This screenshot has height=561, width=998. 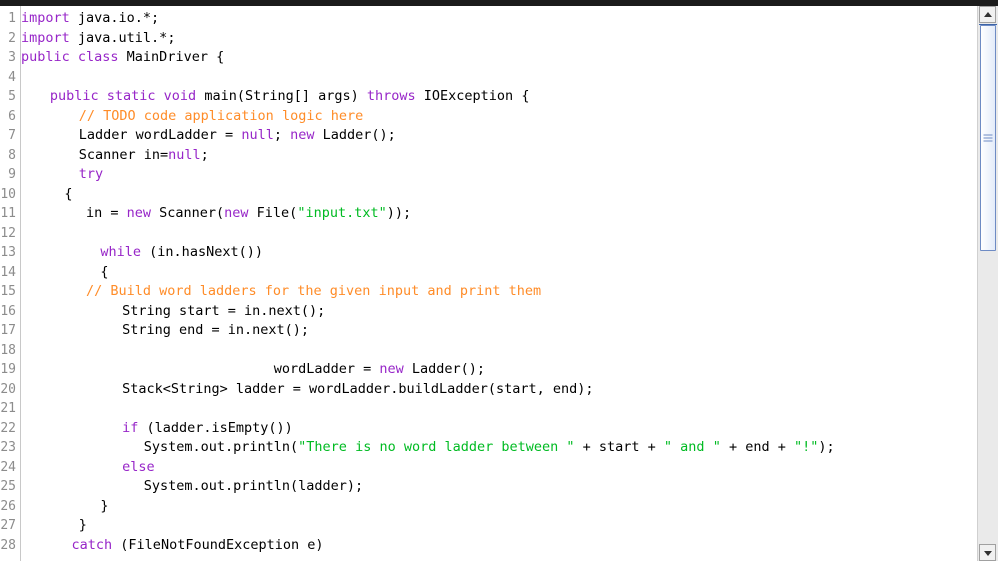 I want to click on code-line: wordLadder = new Ladder();, so click(x=379, y=370).